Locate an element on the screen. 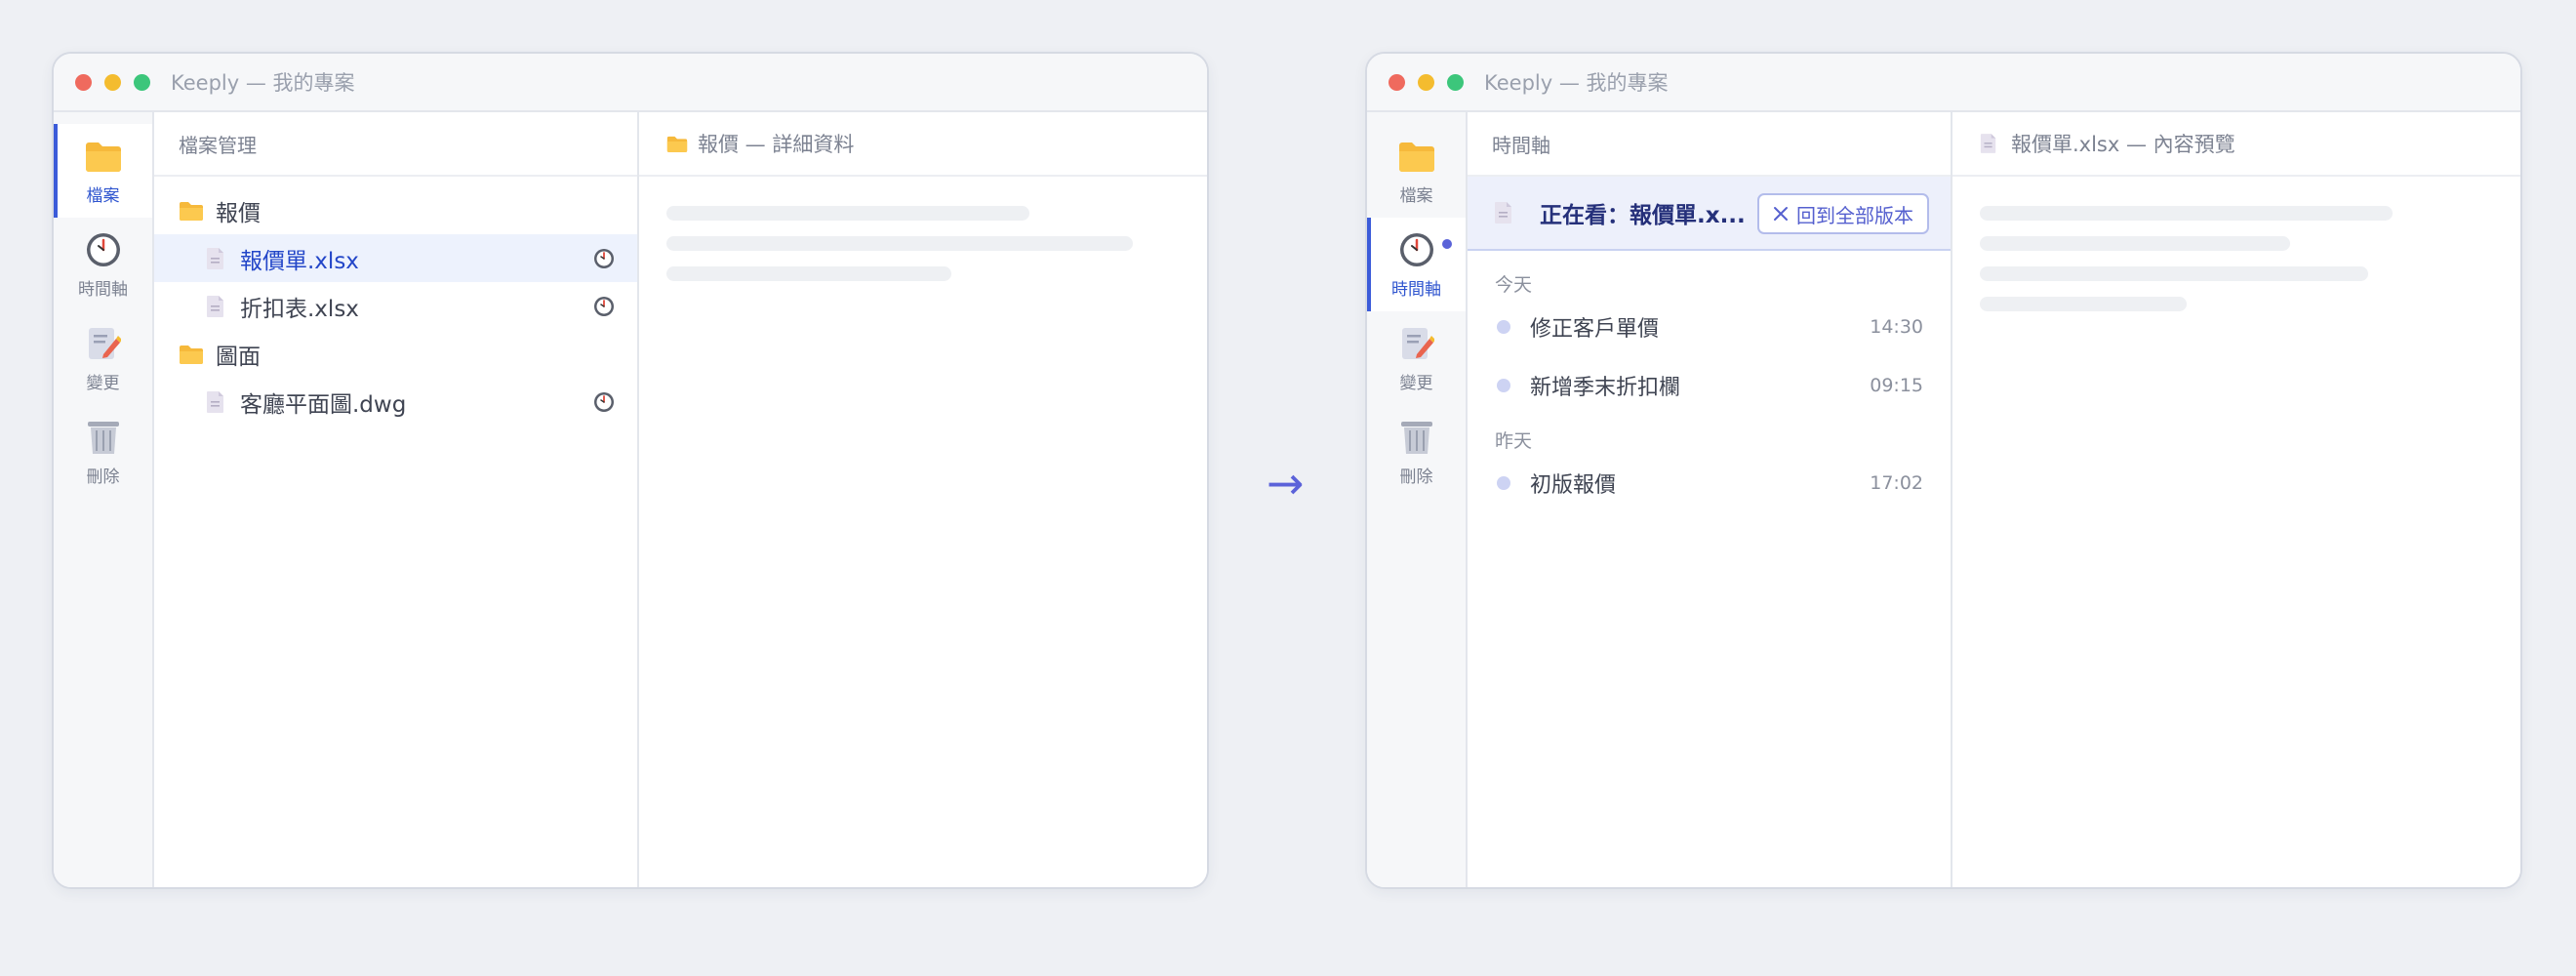  detail-header: 報價單.xlsx — 內容預覽 is located at coordinates (2236, 144).